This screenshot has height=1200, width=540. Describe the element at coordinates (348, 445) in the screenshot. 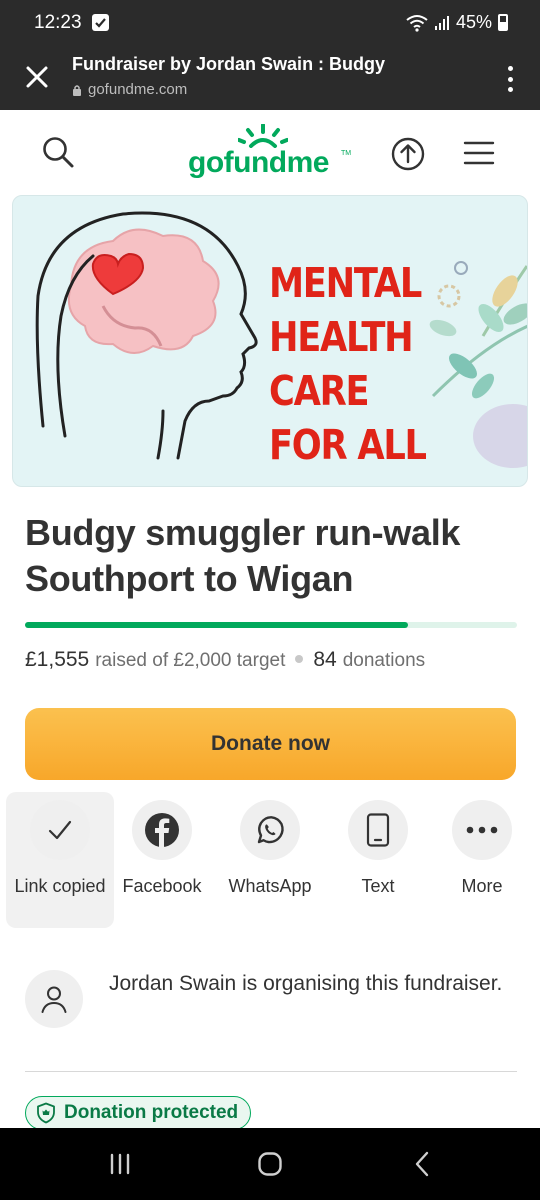

I see `cover-line: FOR ALL` at that location.